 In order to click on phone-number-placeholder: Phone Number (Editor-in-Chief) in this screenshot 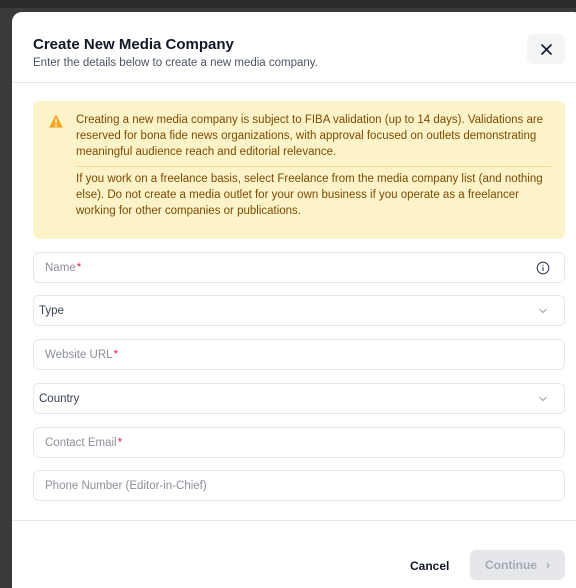, I will do `click(126, 485)`.